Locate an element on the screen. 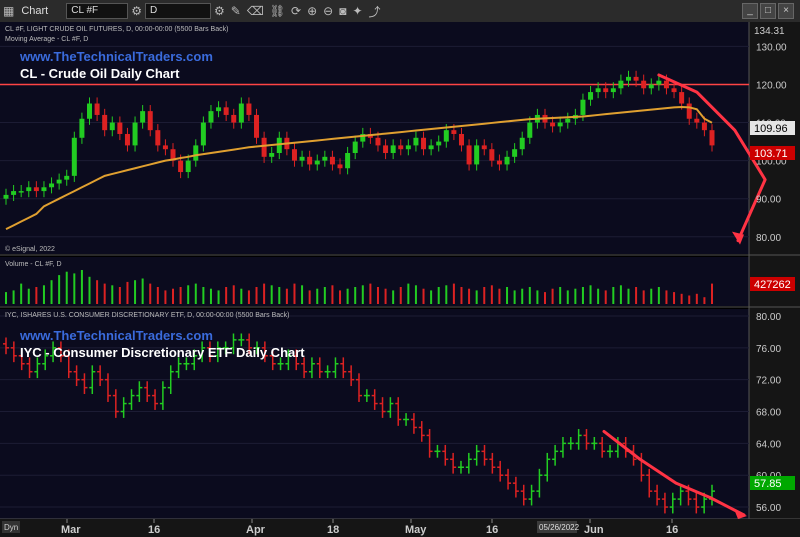 This screenshot has width=800, height=537. copyright-text: © eSignal, 2022 is located at coordinates (30, 249).